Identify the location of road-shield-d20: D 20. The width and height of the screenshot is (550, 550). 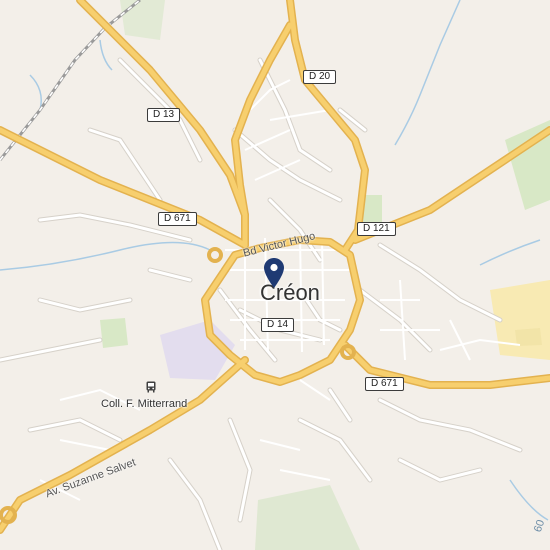
(320, 77).